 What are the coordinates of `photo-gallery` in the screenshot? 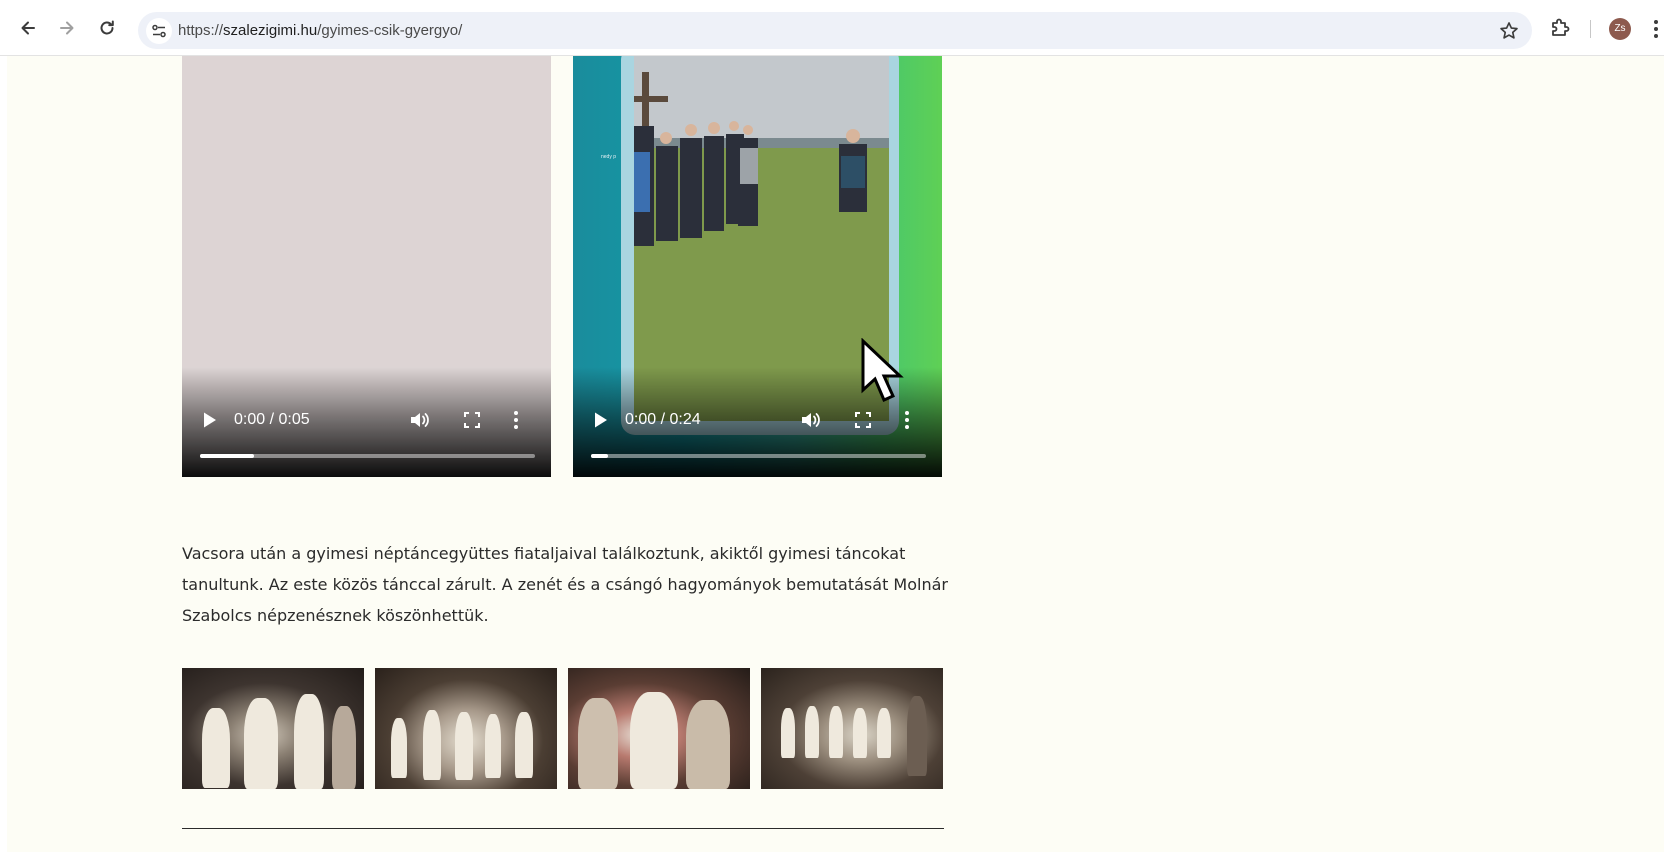 It's located at (563, 728).